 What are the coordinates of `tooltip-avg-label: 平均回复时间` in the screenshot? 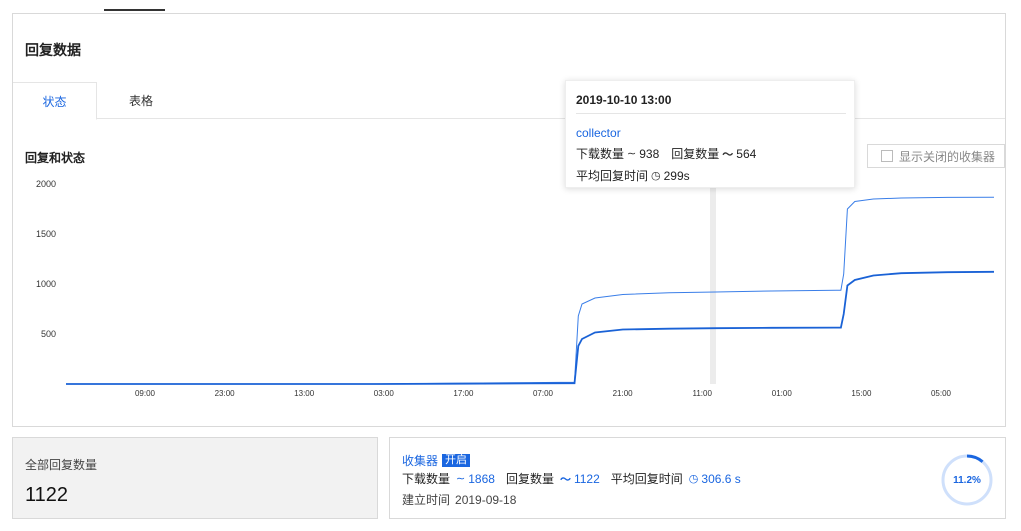 It's located at (612, 176).